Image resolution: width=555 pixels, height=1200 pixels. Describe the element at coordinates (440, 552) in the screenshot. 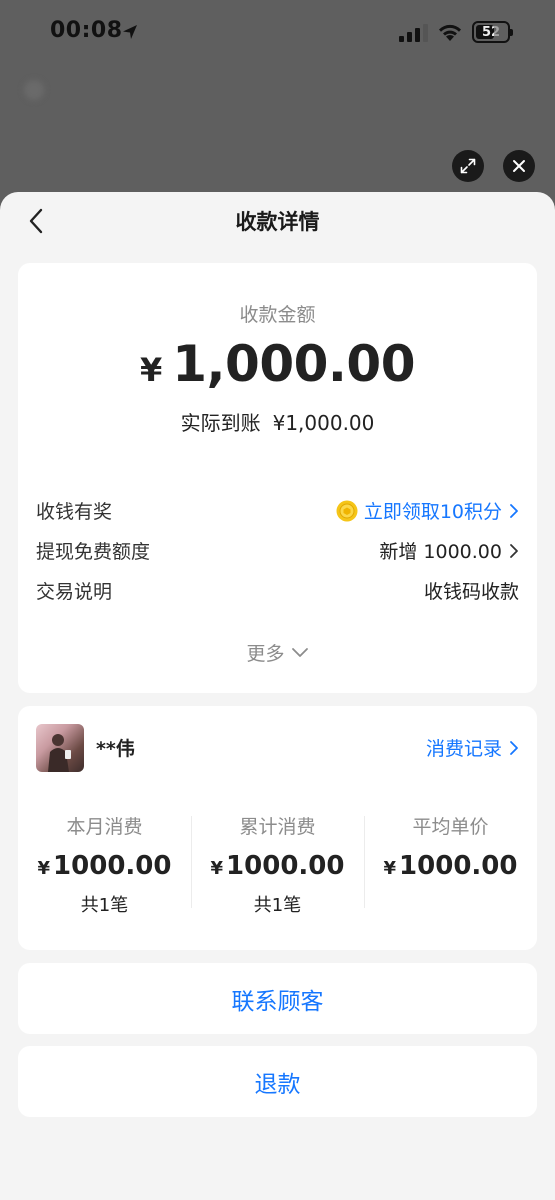

I see `free-quota-value-text: 新增 1000.00` at that location.